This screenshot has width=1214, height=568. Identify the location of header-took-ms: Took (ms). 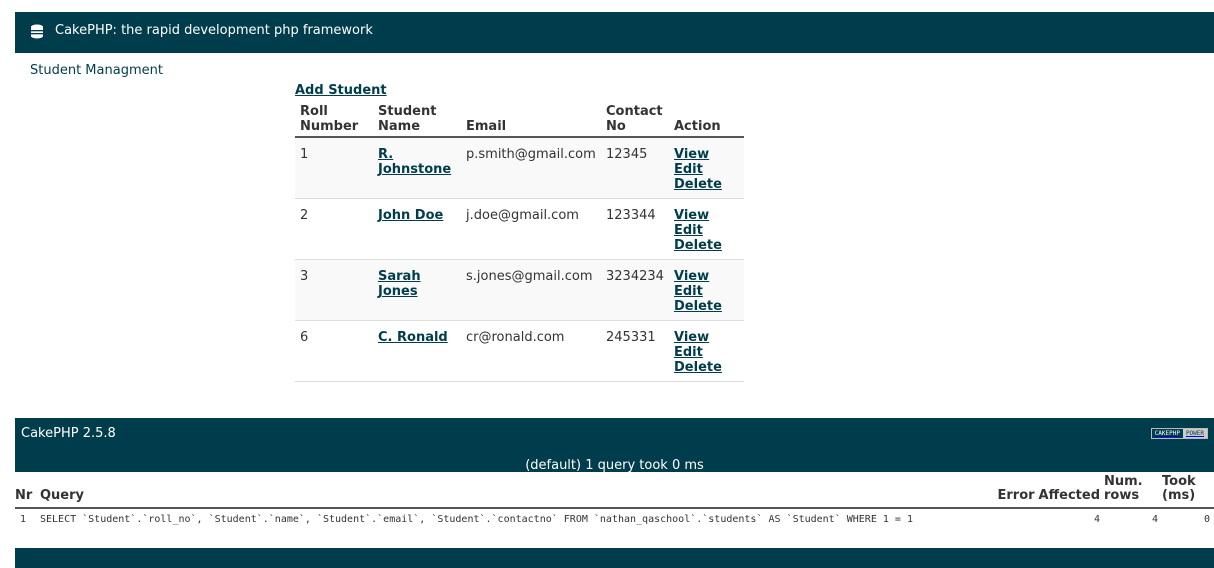
(1188, 490).